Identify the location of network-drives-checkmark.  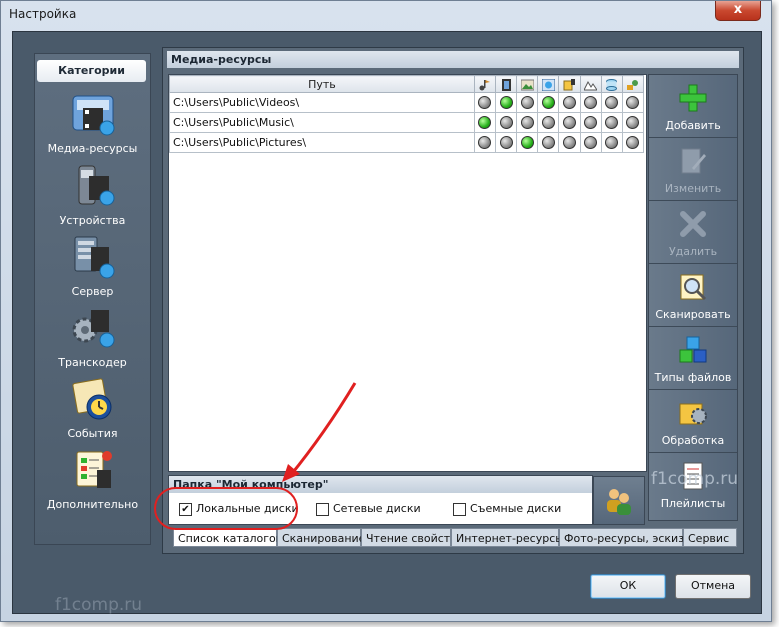
(322, 509).